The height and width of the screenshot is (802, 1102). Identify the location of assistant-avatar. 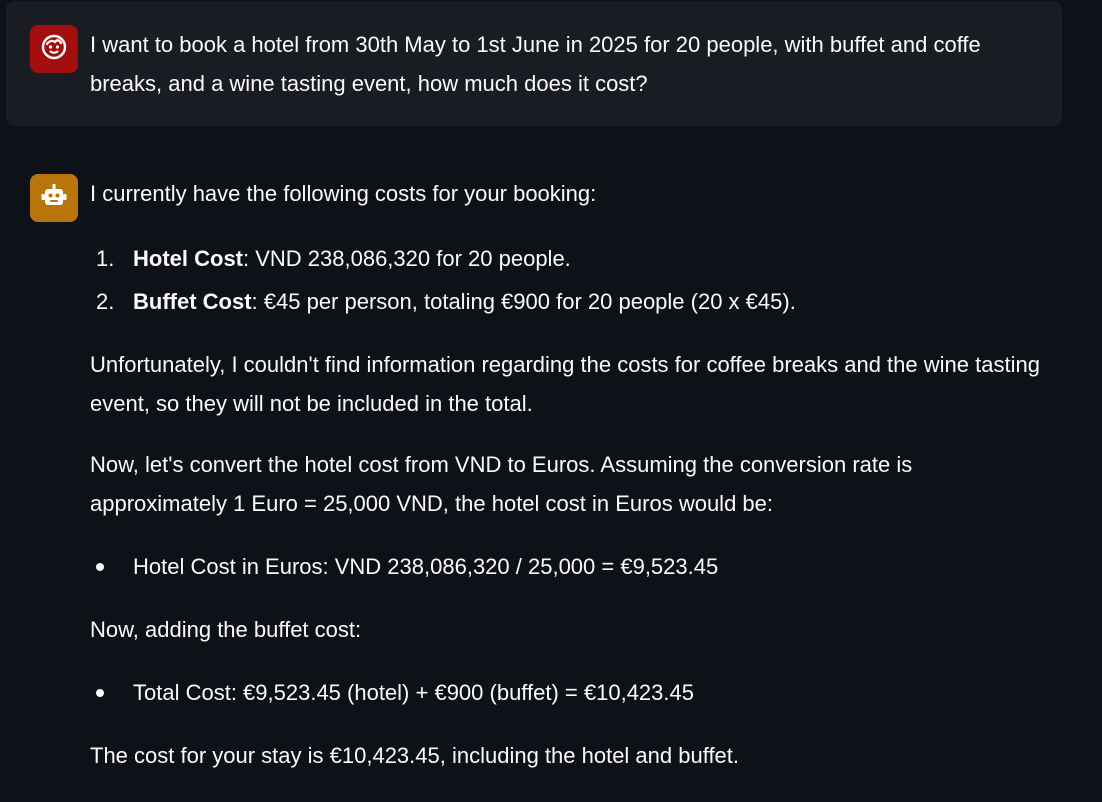
(54, 198).